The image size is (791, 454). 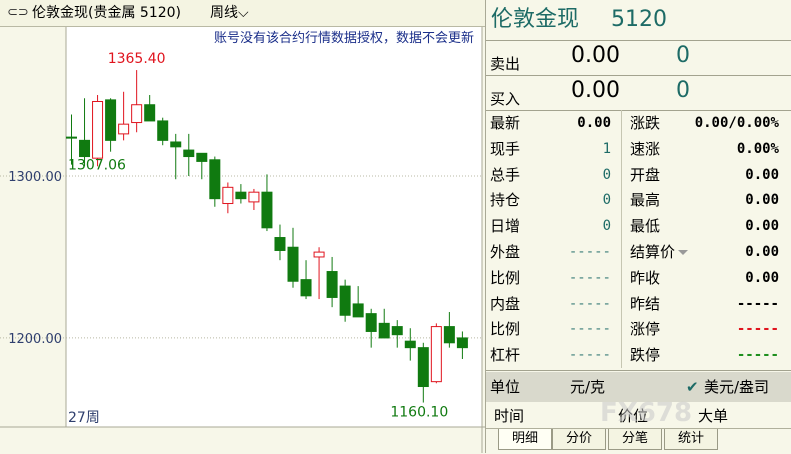 I want to click on stat-label: 速涨, so click(x=645, y=148).